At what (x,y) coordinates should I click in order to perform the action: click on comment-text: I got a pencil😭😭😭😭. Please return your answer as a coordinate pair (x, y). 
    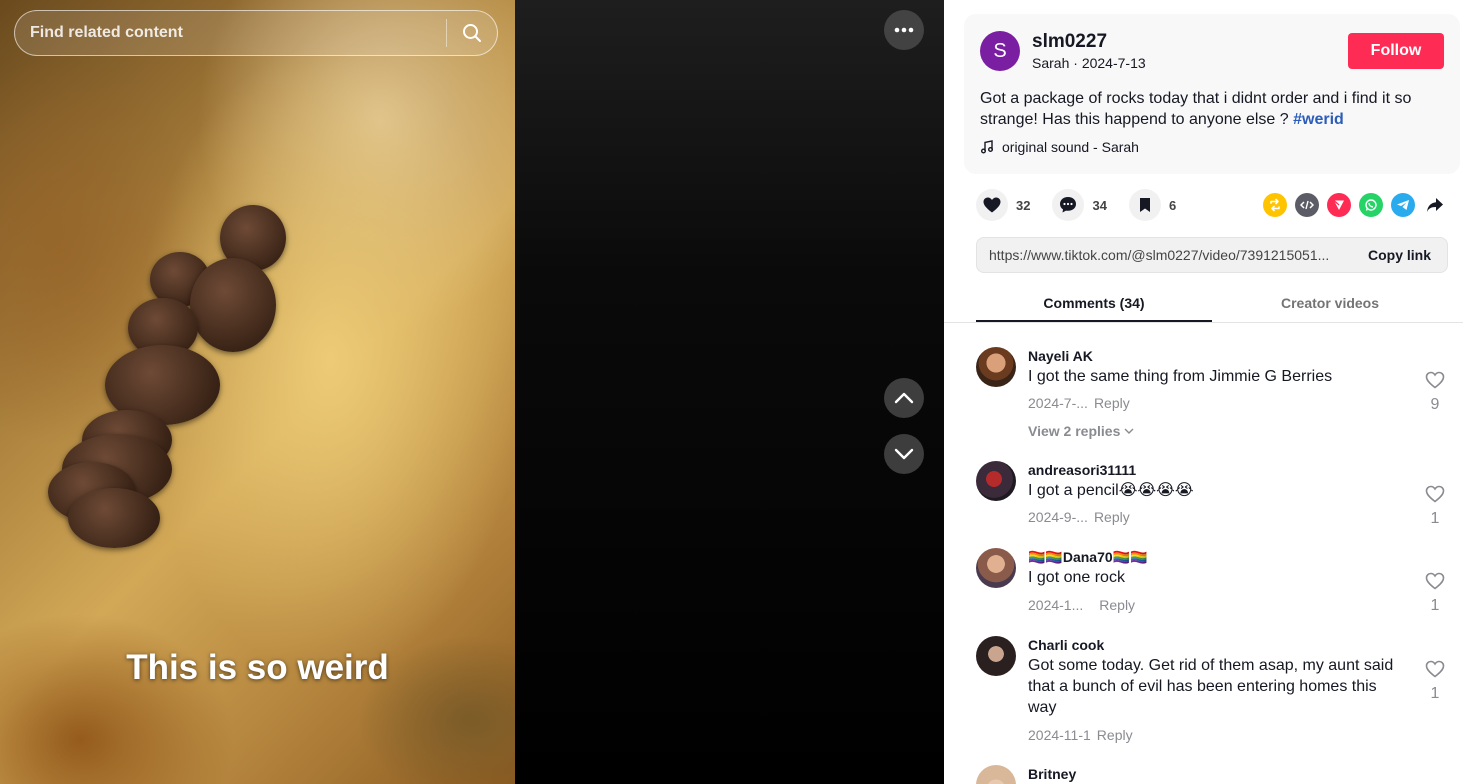
    Looking at the image, I should click on (1111, 490).